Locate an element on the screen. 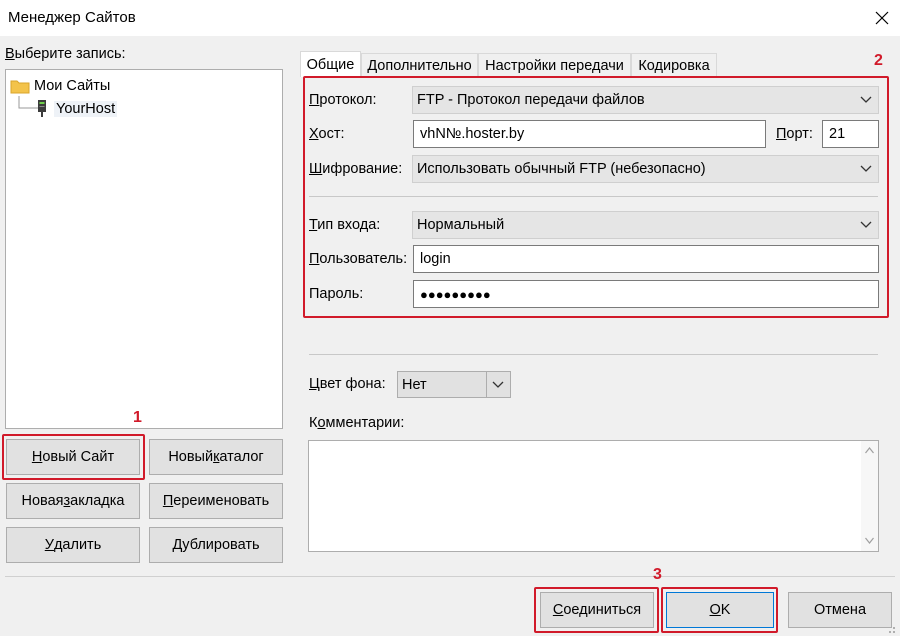 The height and width of the screenshot is (636, 900). select-divider is located at coordinates (486, 384).